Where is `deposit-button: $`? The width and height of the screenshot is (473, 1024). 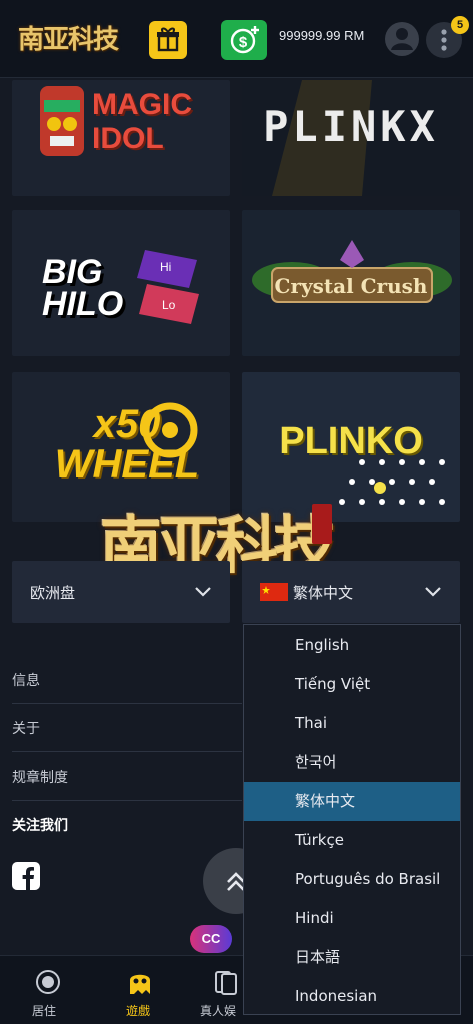 deposit-button: $ is located at coordinates (244, 40).